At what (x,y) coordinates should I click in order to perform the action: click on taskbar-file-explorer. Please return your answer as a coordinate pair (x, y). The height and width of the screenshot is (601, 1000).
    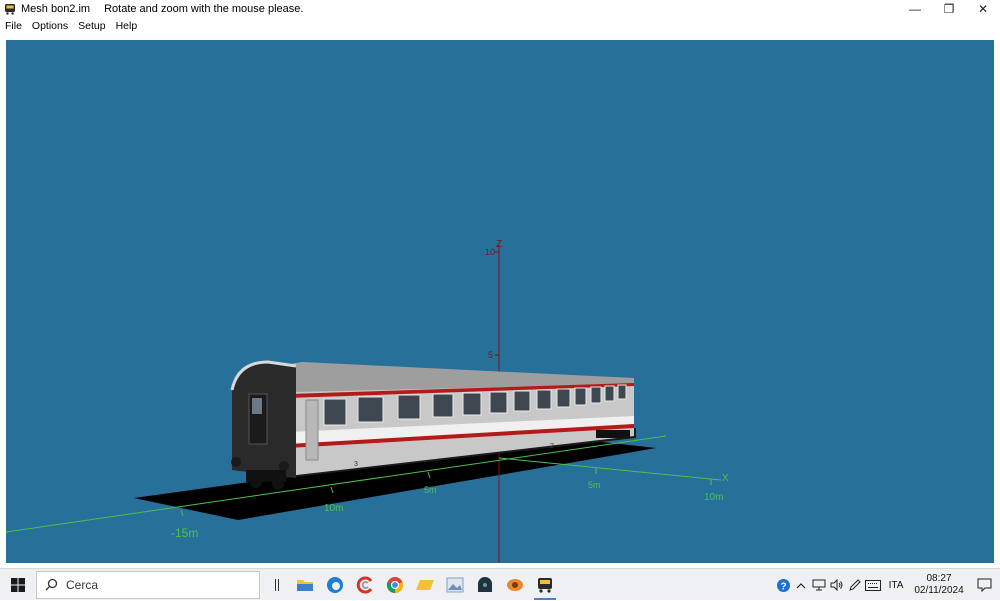
    Looking at the image, I should click on (305, 585).